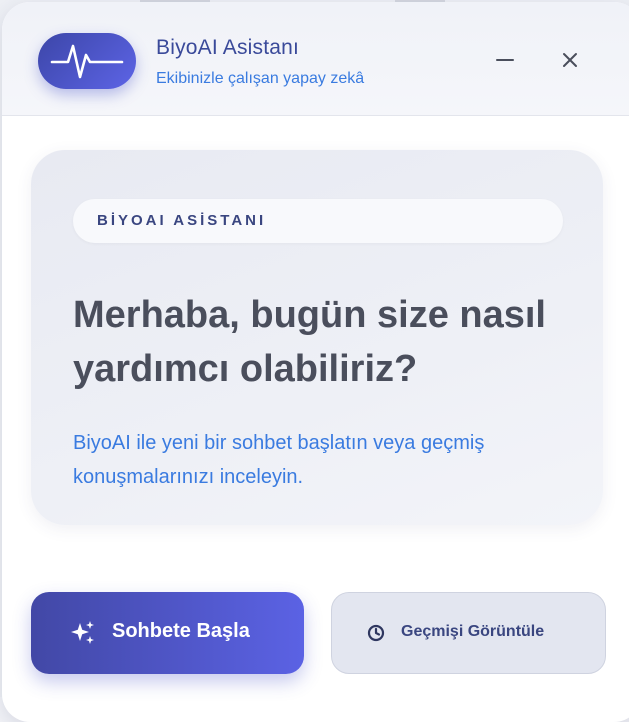 The image size is (629, 722). I want to click on close-button, so click(570, 60).